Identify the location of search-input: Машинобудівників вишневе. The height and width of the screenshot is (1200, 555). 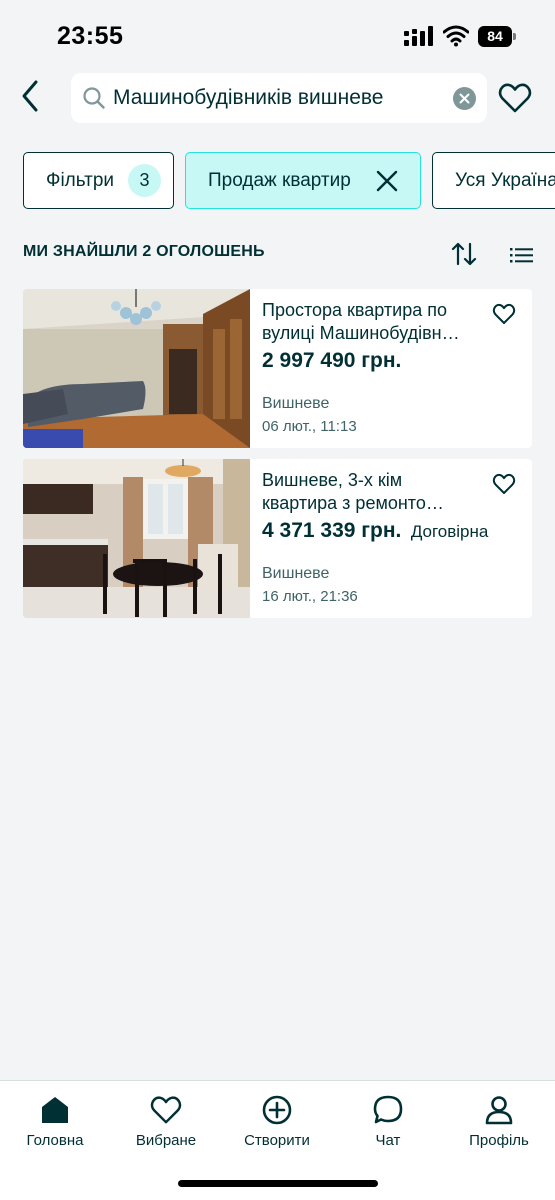
(248, 98).